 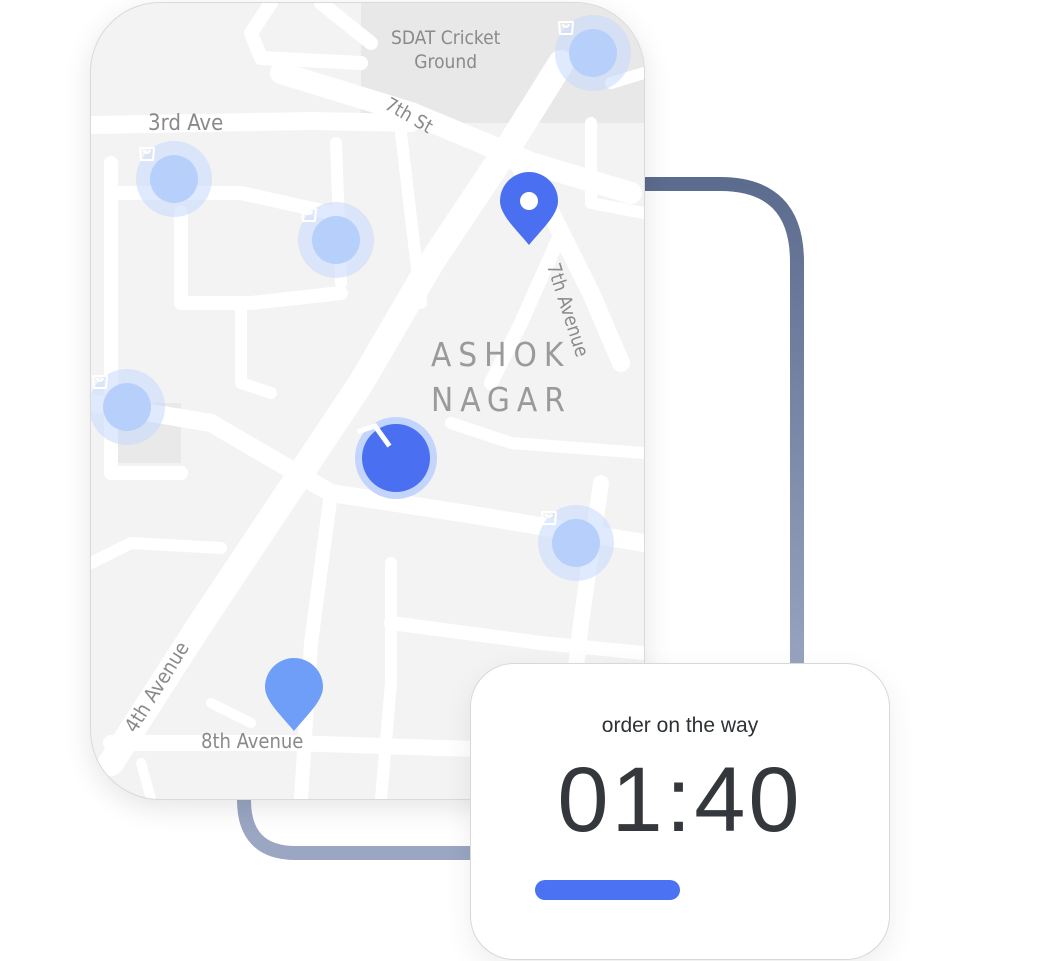 What do you see at coordinates (680, 800) in the screenshot?
I see `order-countdown-timer: 01:40` at bounding box center [680, 800].